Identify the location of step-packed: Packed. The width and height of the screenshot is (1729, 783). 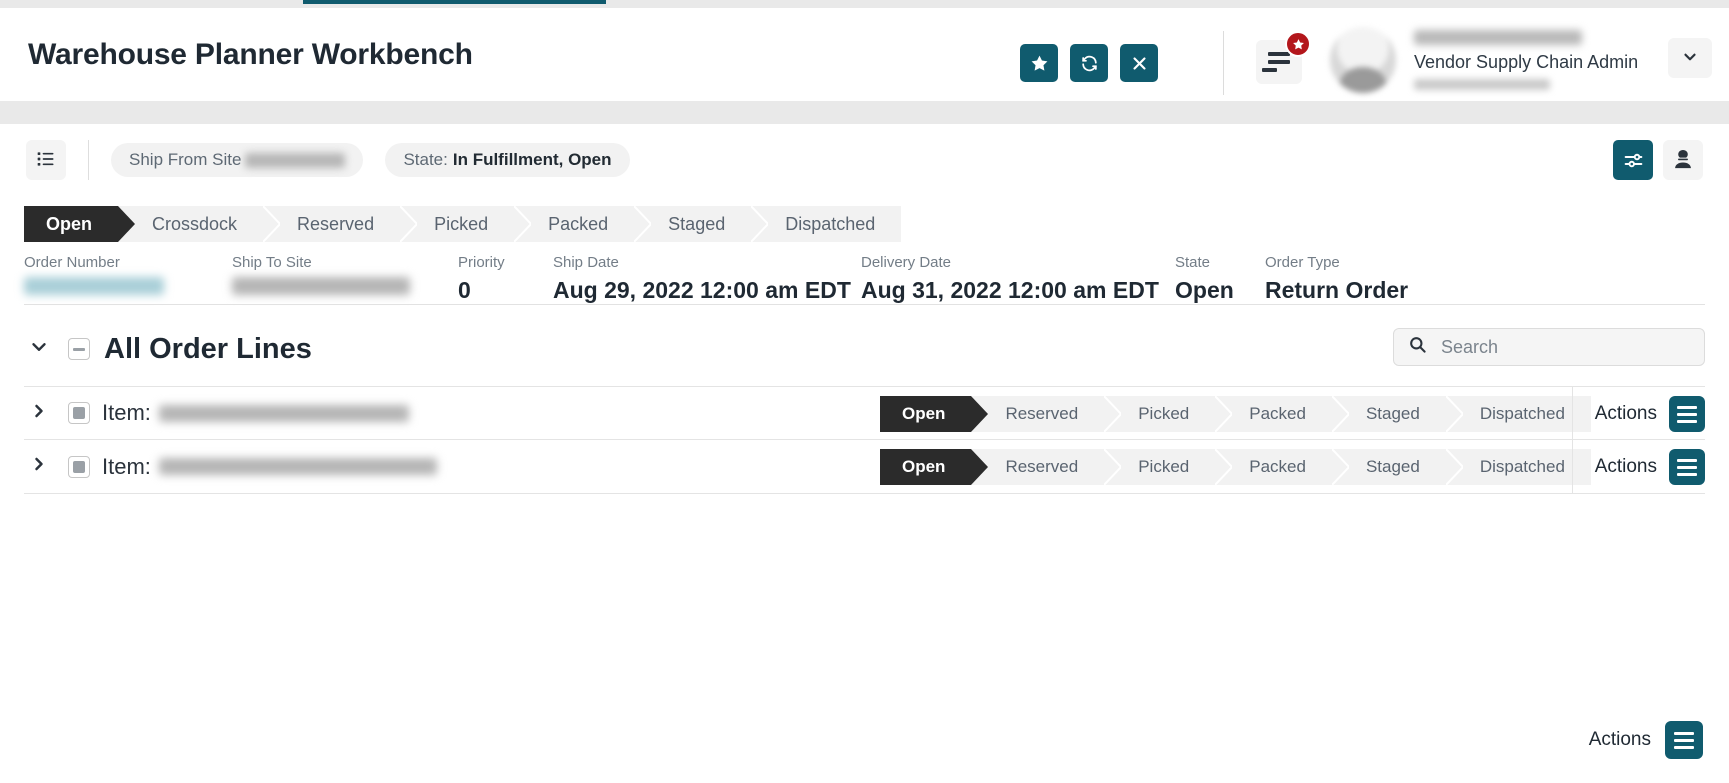
(583, 224).